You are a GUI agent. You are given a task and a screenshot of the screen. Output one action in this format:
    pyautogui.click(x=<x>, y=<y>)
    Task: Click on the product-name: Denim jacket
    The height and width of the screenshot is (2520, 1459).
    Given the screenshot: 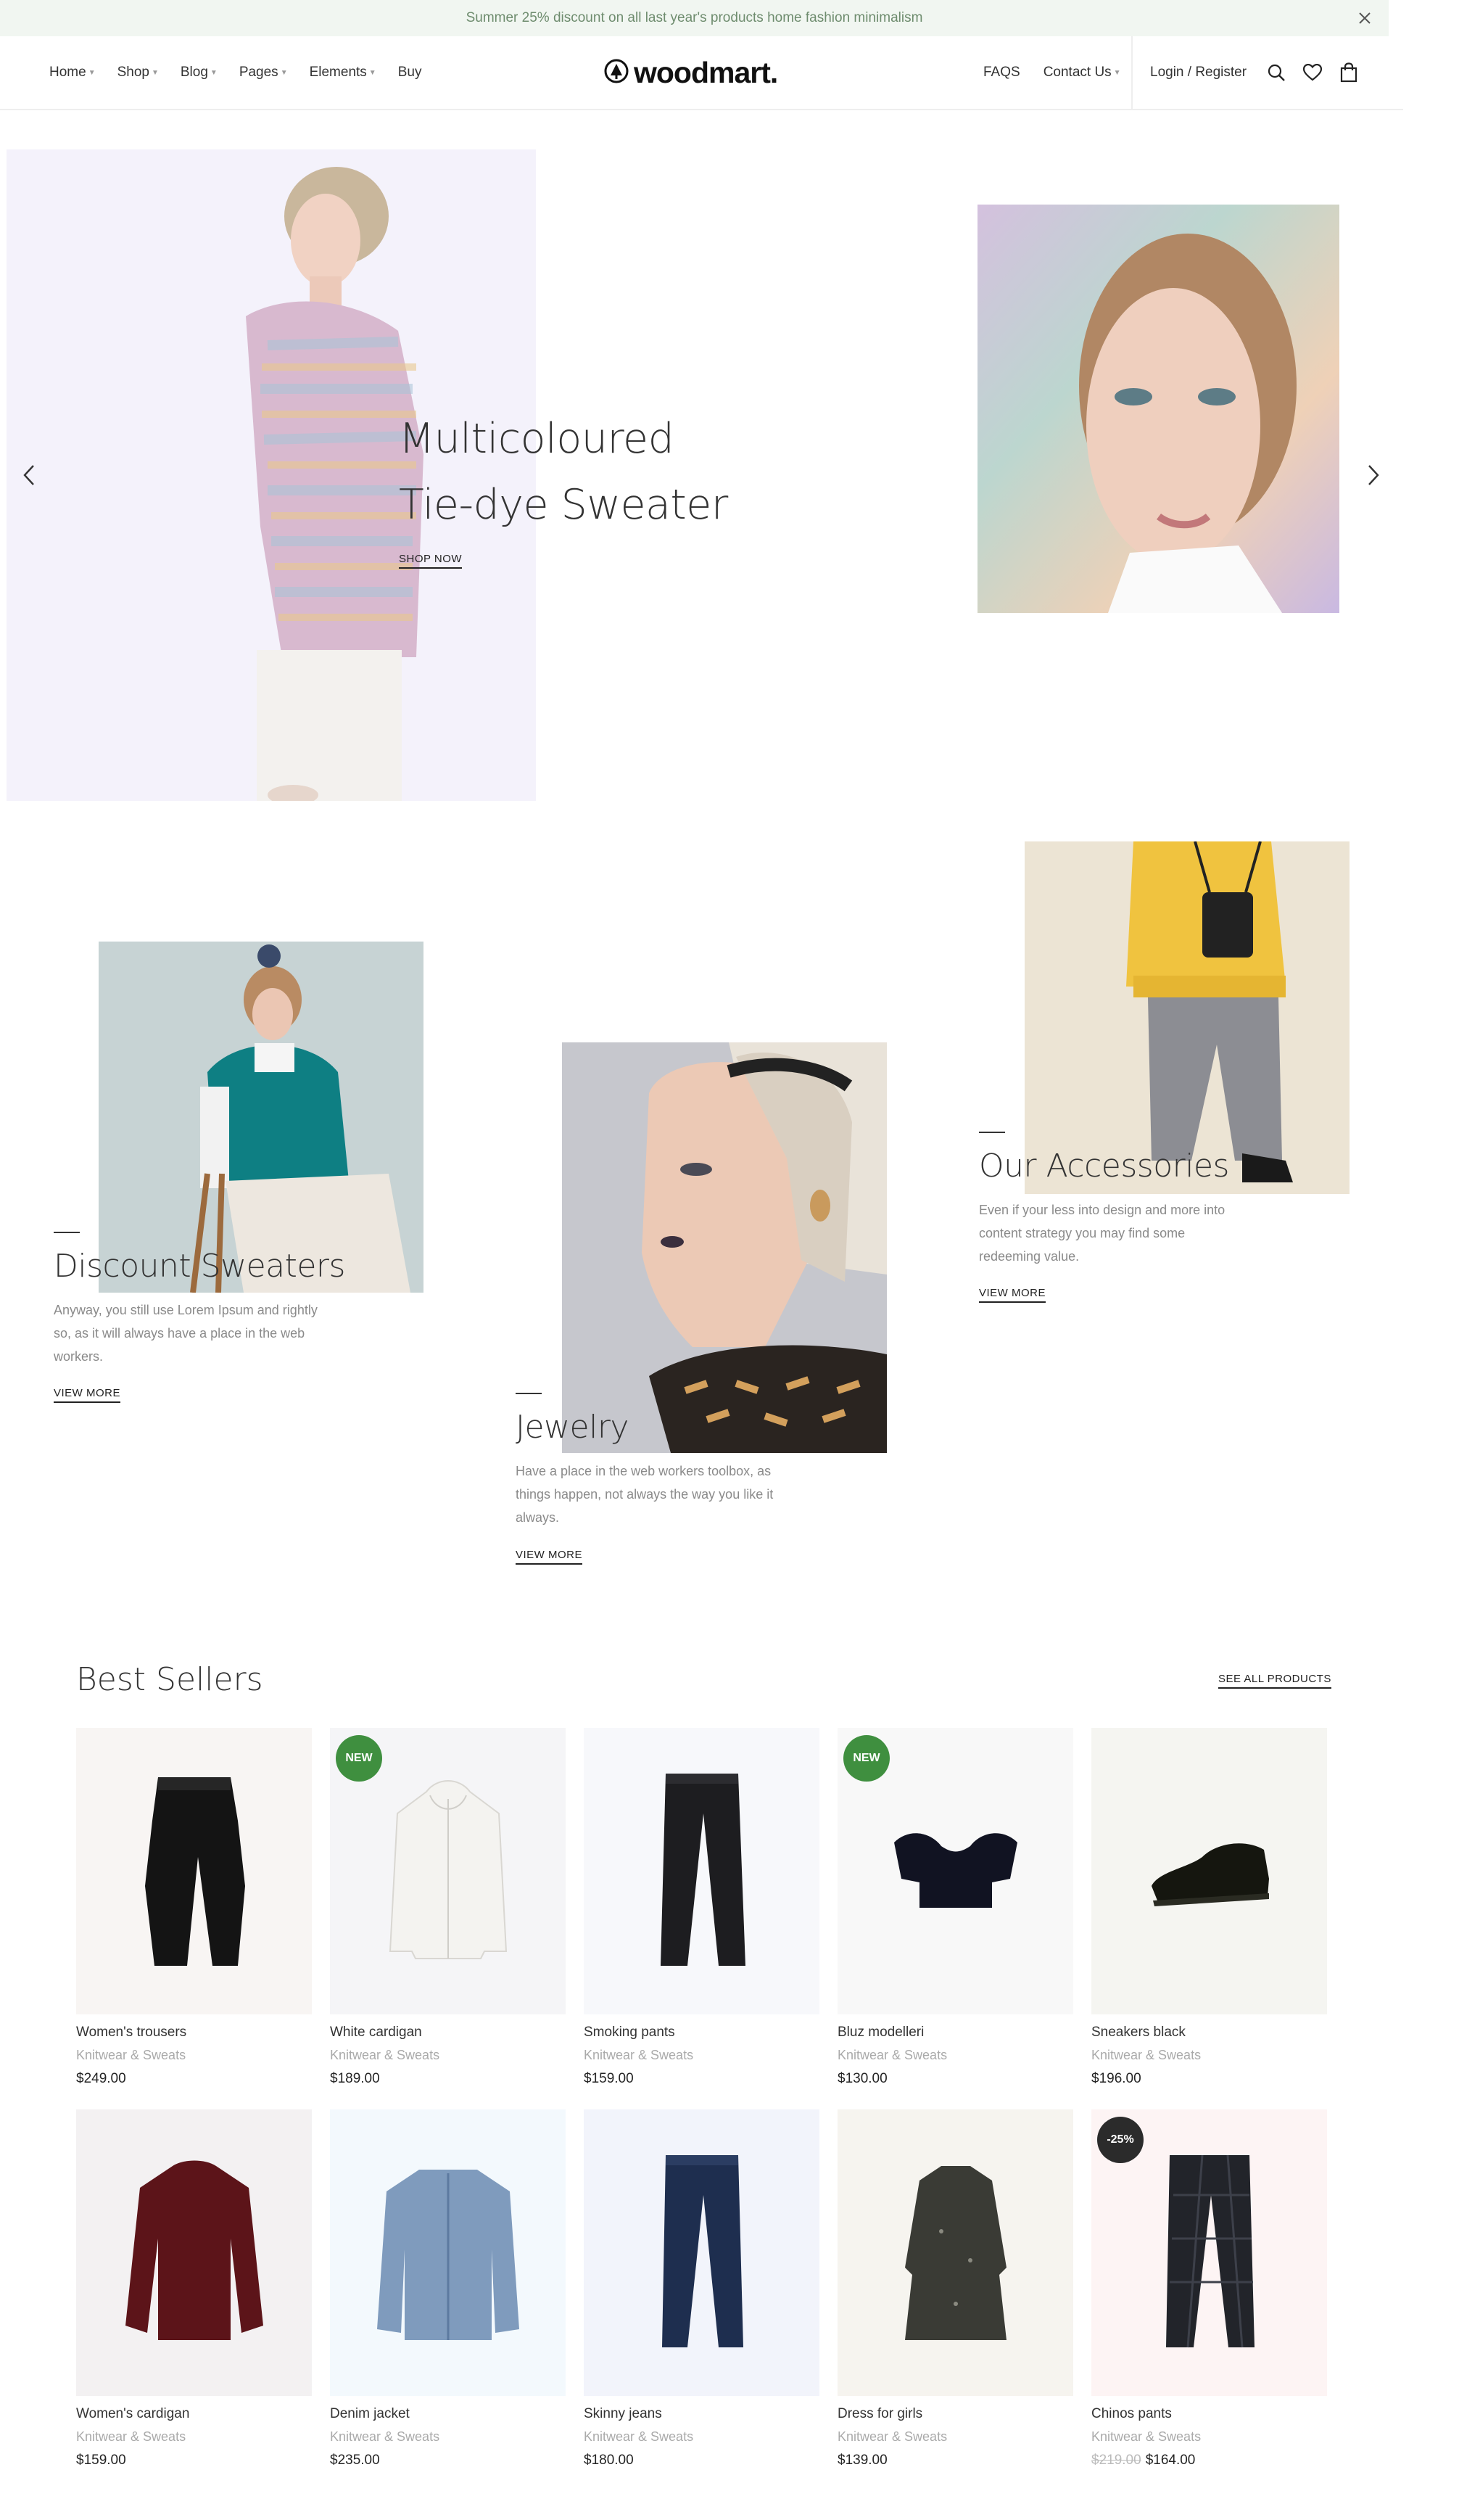 What is the action you would take?
    pyautogui.click(x=448, y=2414)
    